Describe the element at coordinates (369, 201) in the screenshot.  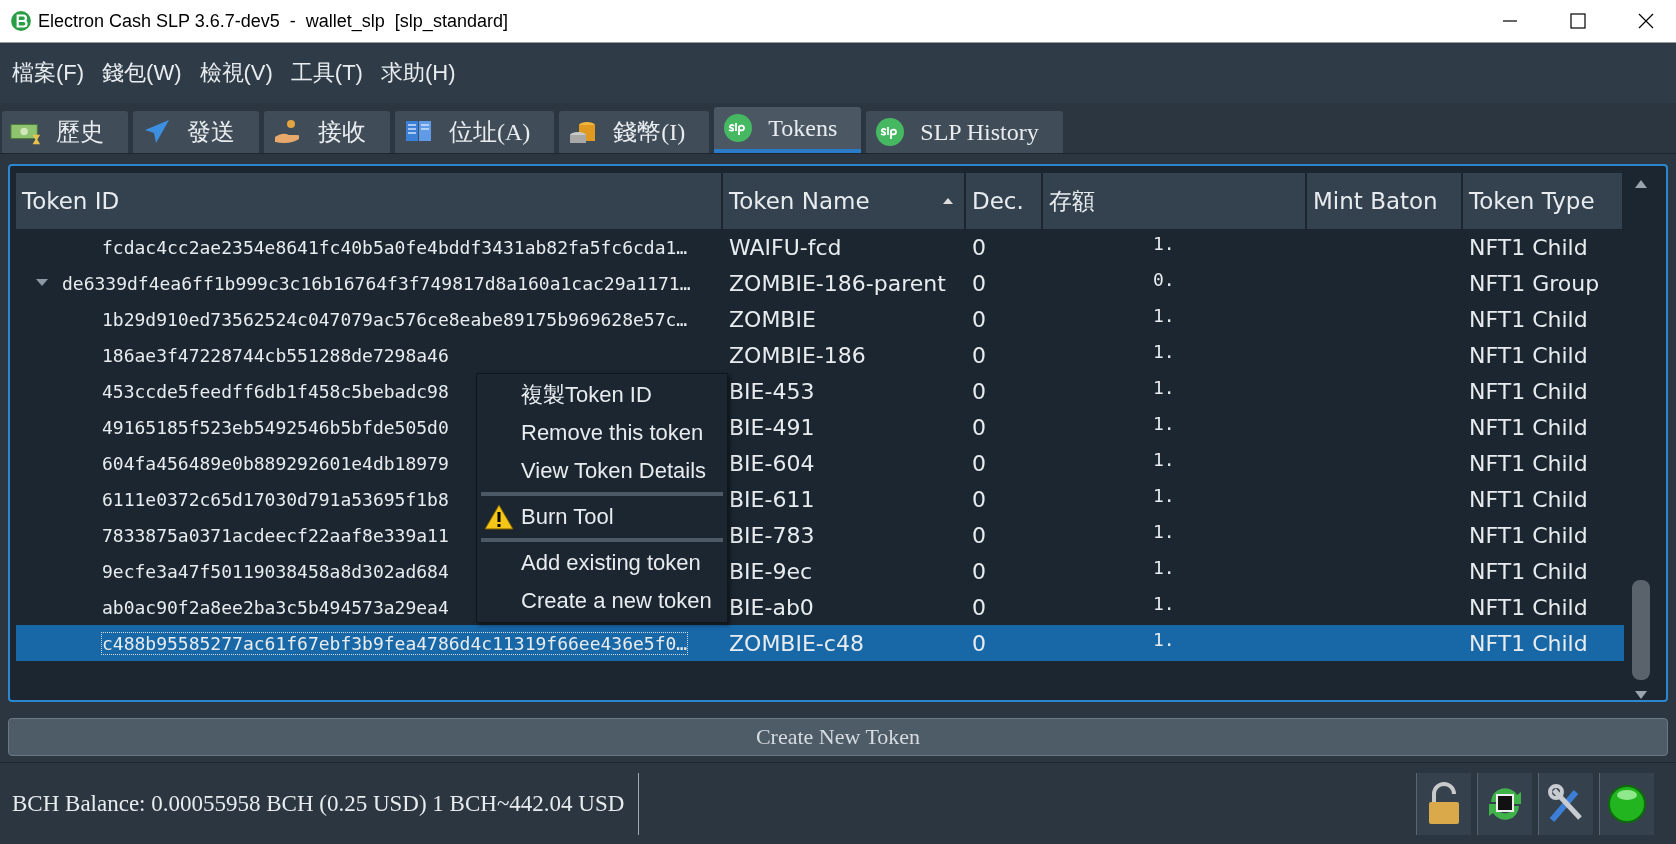
I see `column-header: Token ID` at that location.